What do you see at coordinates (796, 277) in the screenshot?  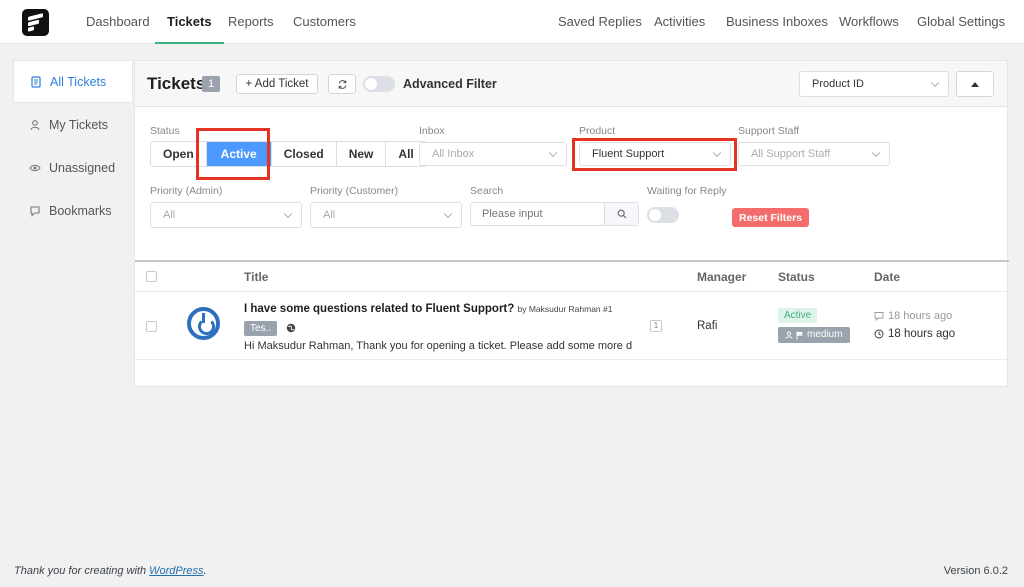 I see `column-status: Status` at bounding box center [796, 277].